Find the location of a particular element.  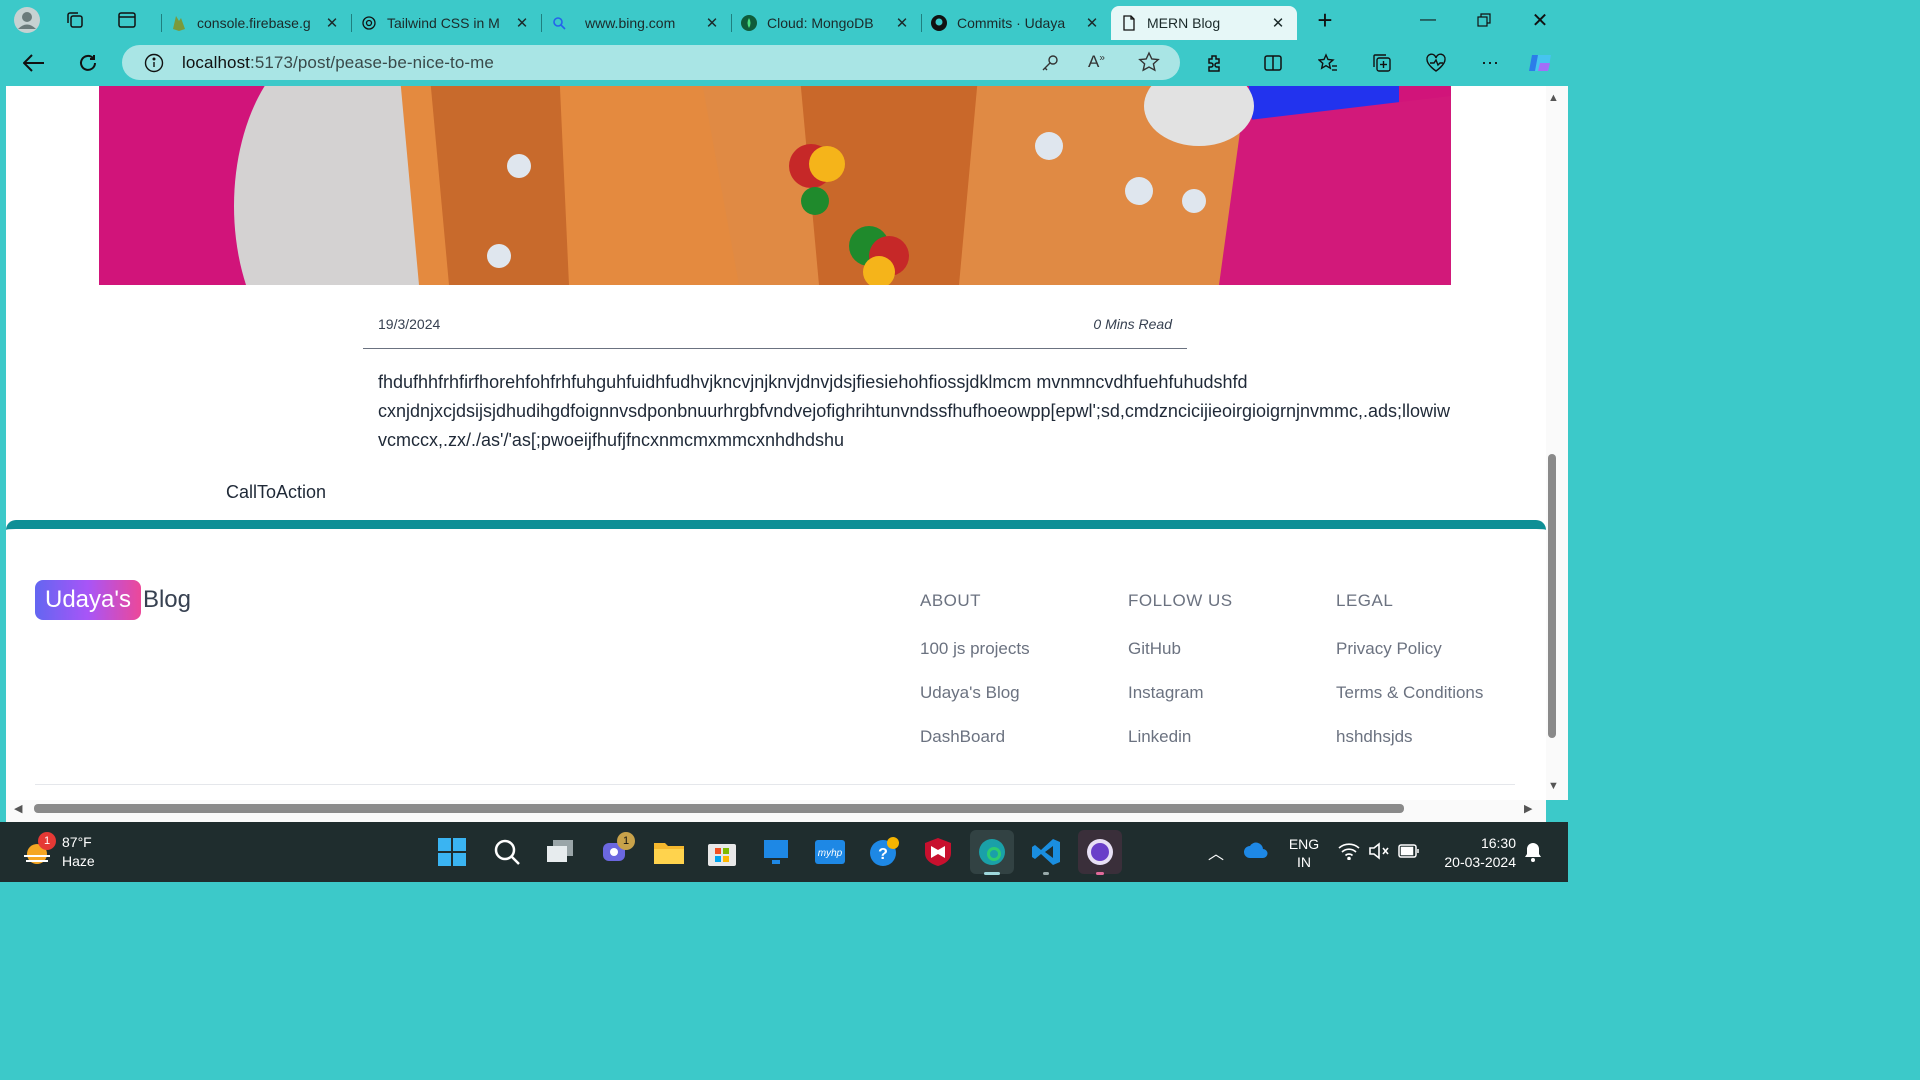

tab-firebase: console.firebase.g ✕ is located at coordinates (256, 23).